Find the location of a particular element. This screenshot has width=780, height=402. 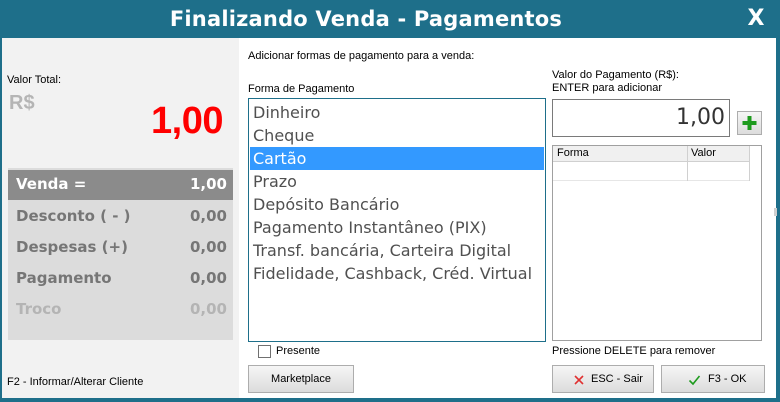

grid-column-valor: Valor is located at coordinates (703, 153).